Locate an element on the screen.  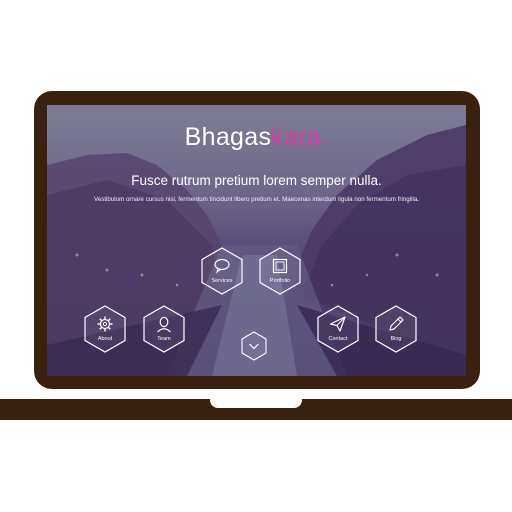
nav-blog-label: Blog is located at coordinates (396, 339).